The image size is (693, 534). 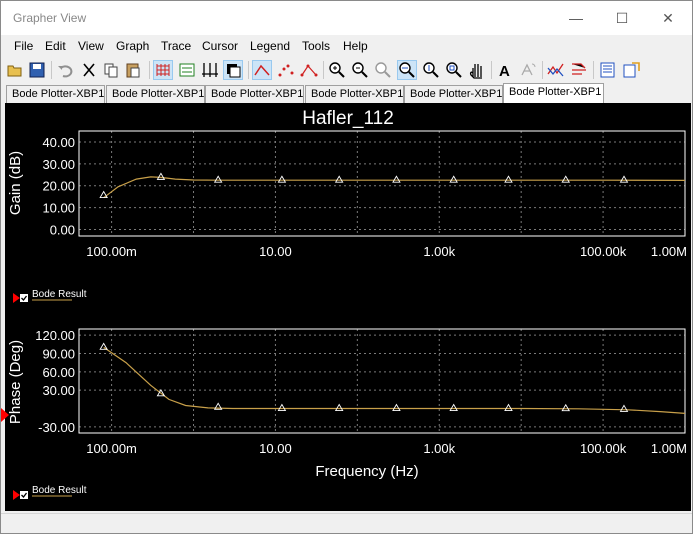 I want to click on menu-file: File, so click(x=23, y=46).